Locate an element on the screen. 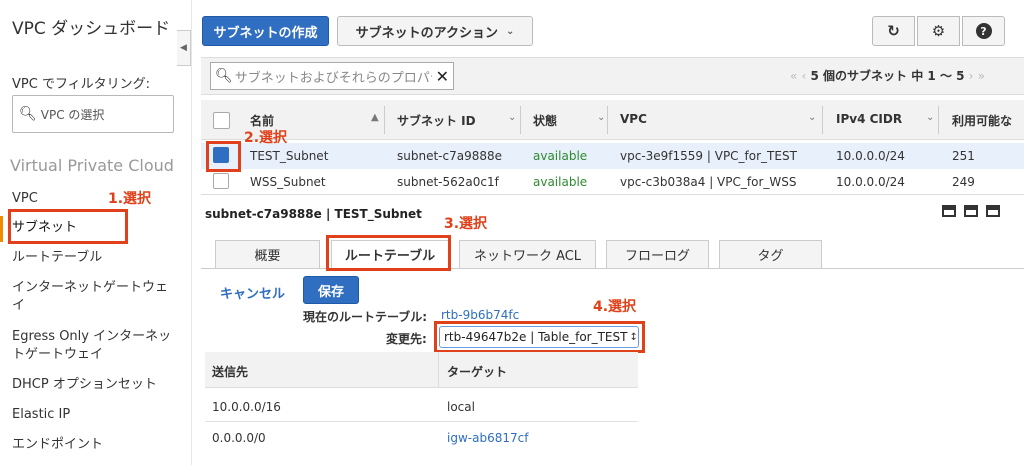 This screenshot has height=465, width=1024. cancel-link: キャンセル is located at coordinates (252, 292).